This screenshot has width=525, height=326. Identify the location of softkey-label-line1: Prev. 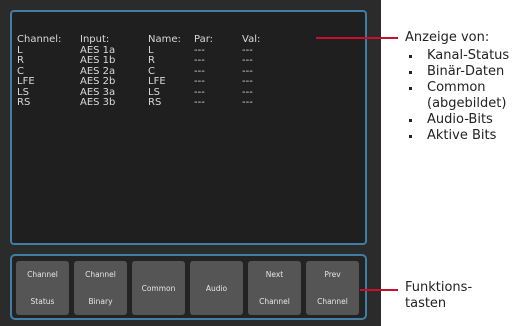
(332, 274).